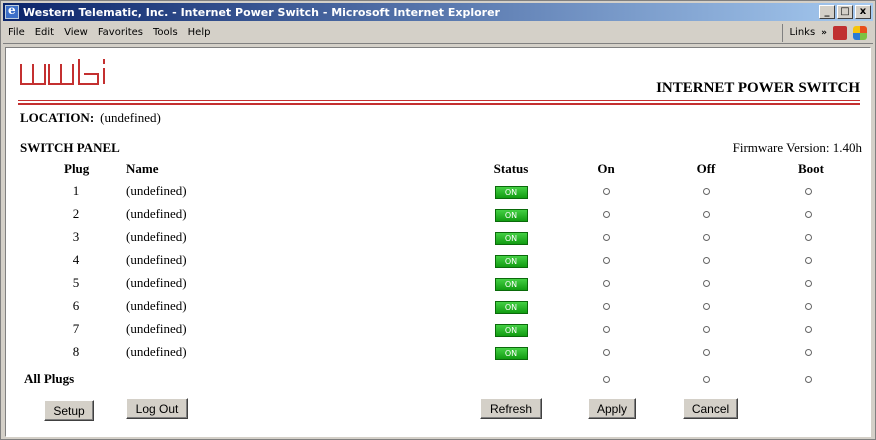 This screenshot has height=440, width=876. I want to click on location-value: (undefined), so click(130, 117).